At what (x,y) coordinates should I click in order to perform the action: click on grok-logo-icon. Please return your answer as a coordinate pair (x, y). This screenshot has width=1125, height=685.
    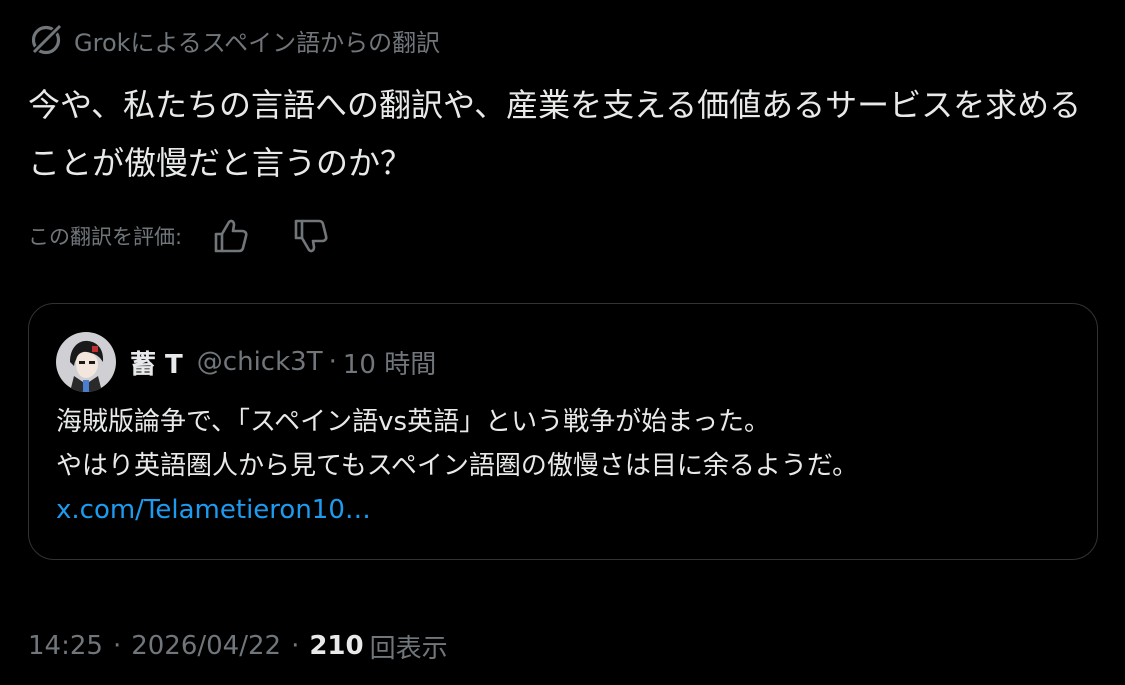
    Looking at the image, I should click on (46, 40).